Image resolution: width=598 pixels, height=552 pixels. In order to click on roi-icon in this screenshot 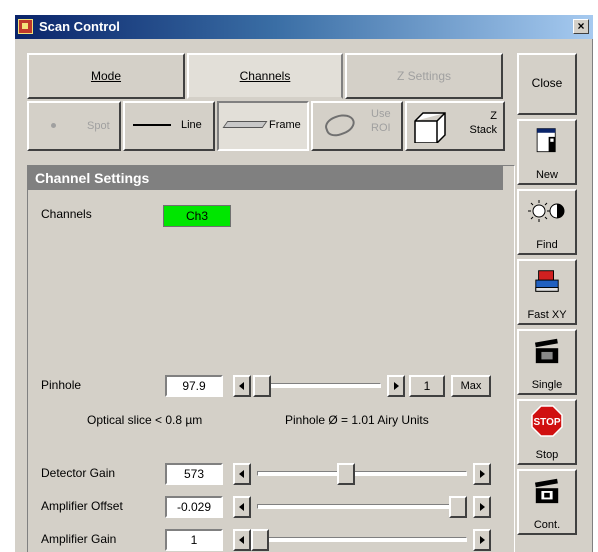, I will do `click(340, 125)`.